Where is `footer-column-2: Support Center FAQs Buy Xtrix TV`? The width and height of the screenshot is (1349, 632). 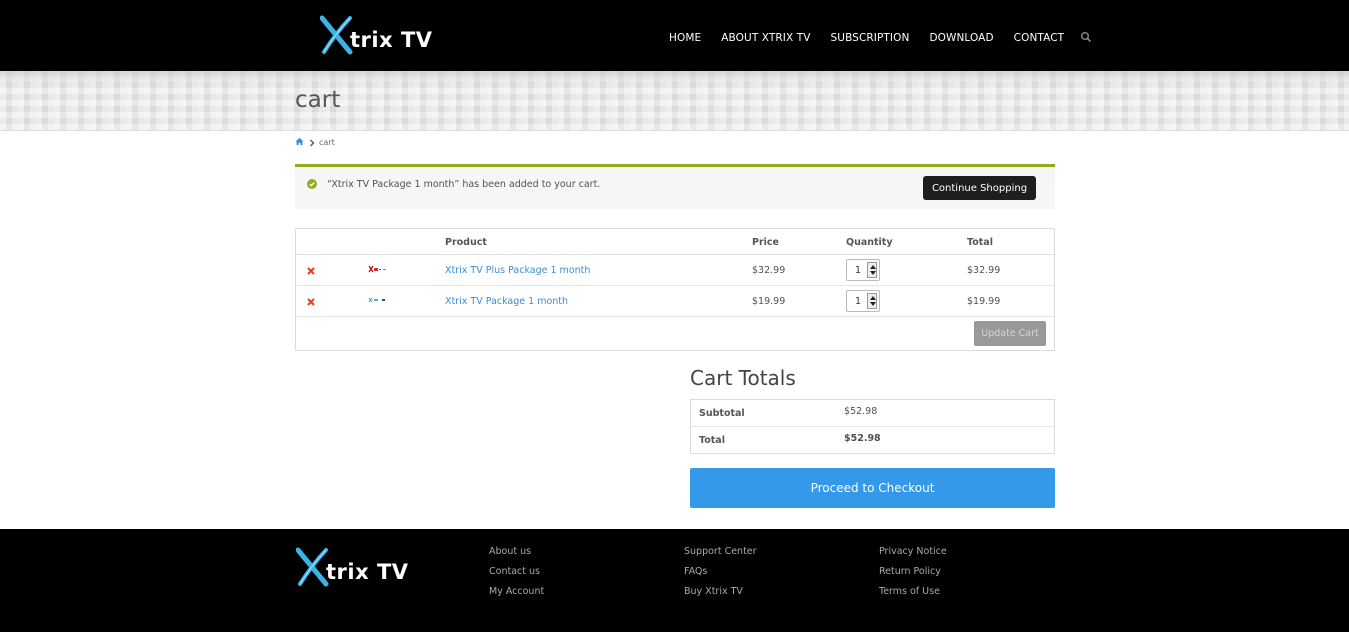 footer-column-2: Support Center FAQs Buy Xtrix TV is located at coordinates (720, 576).